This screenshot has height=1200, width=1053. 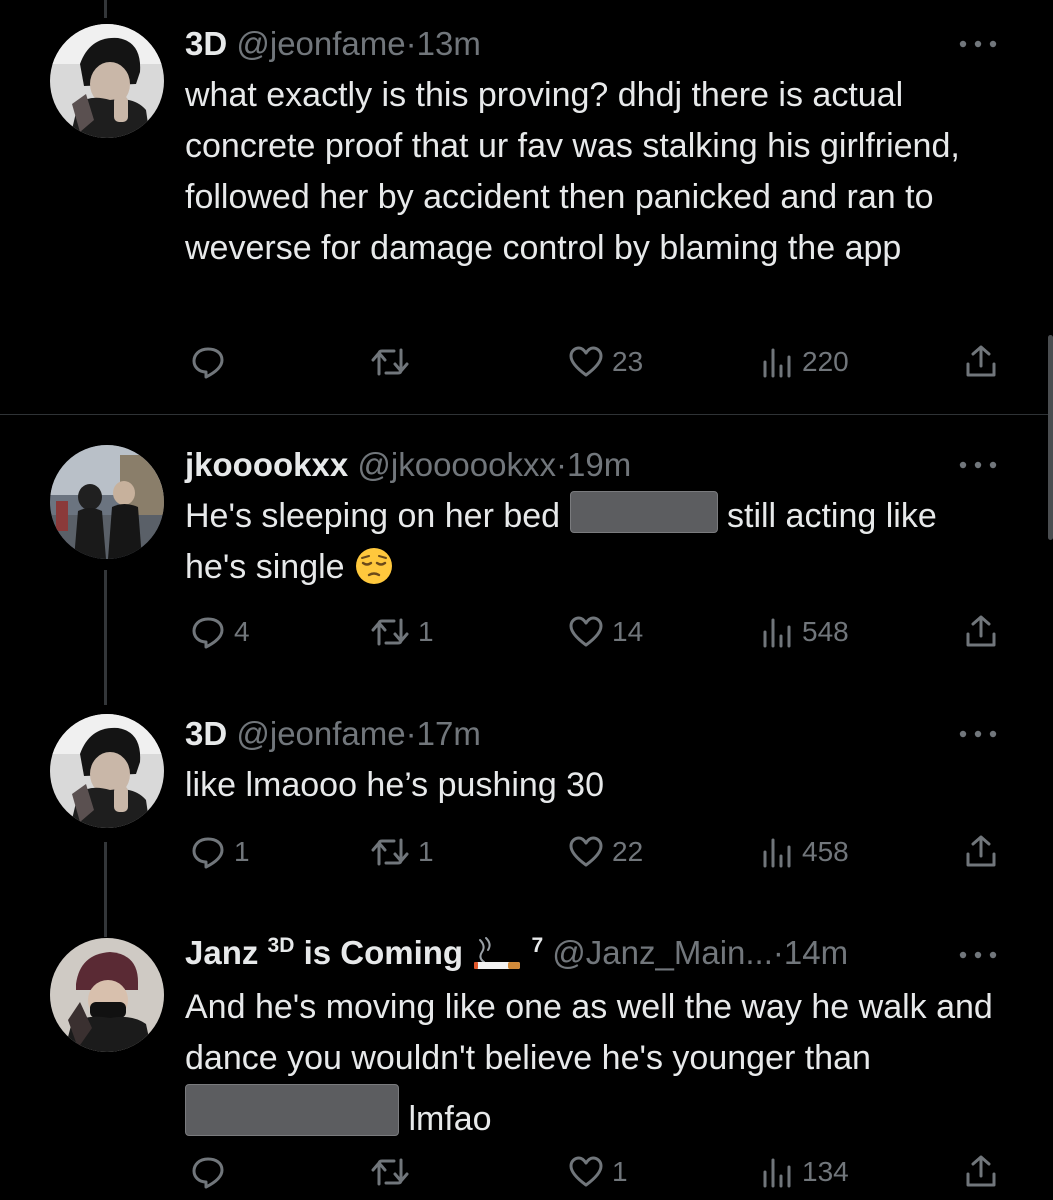 I want to click on timestamp: 19m, so click(x=599, y=464).